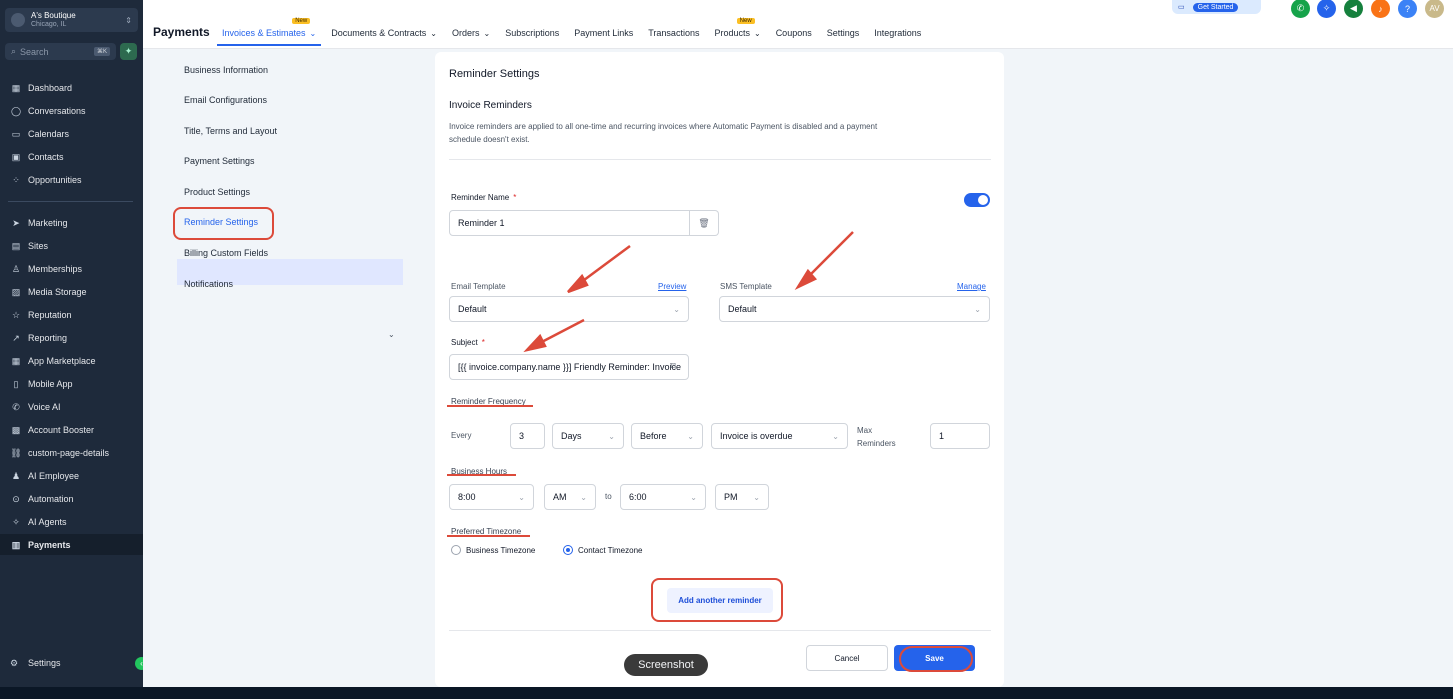 This screenshot has width=1453, height=699. I want to click on hours-to-ampm-select: PM ⌄, so click(742, 497).